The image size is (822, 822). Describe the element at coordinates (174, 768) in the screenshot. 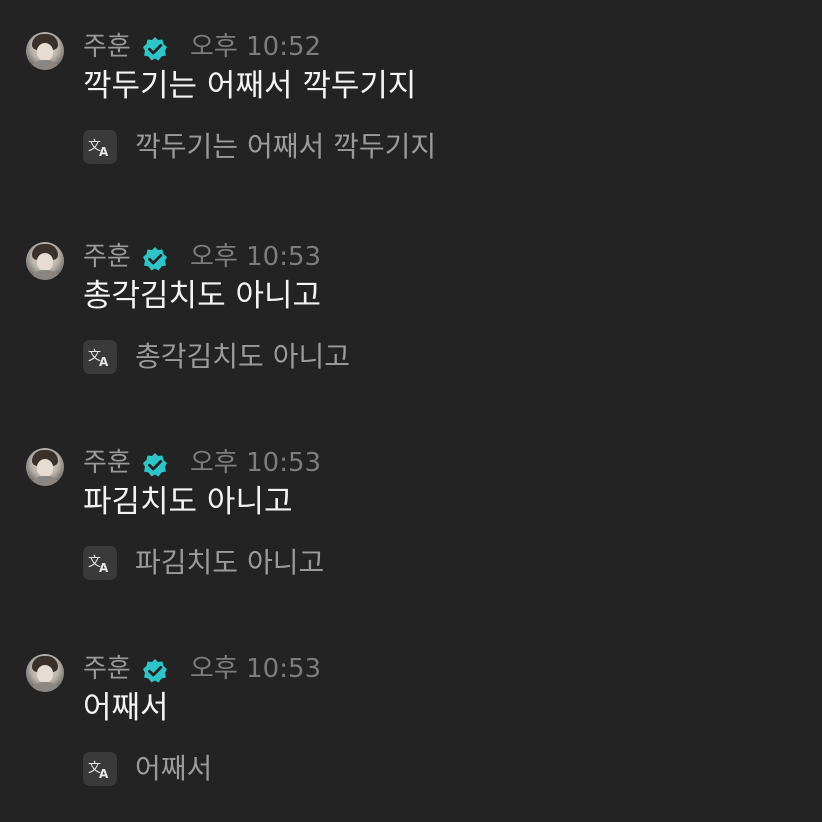

I see `translation-text: 어째서` at that location.